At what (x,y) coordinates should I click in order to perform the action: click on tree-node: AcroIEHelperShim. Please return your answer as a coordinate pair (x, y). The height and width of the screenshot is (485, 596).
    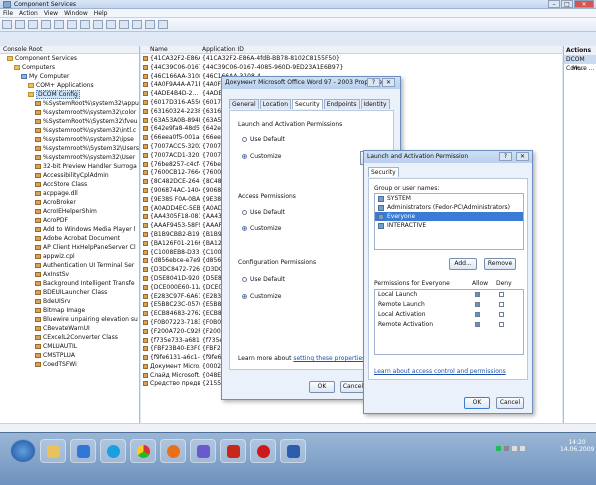
    Looking at the image, I should click on (69, 211).